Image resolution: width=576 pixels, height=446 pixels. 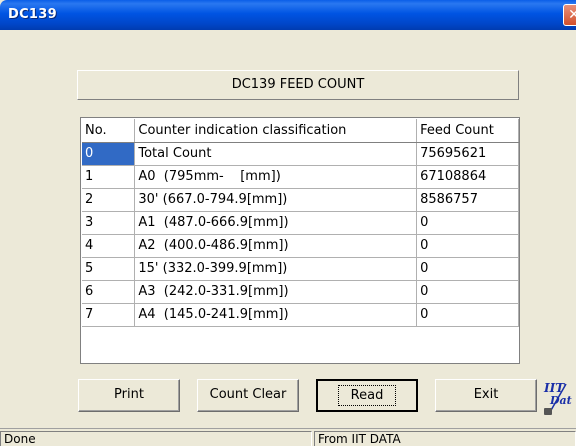 I want to click on close-icon: ✕, so click(x=572, y=15).